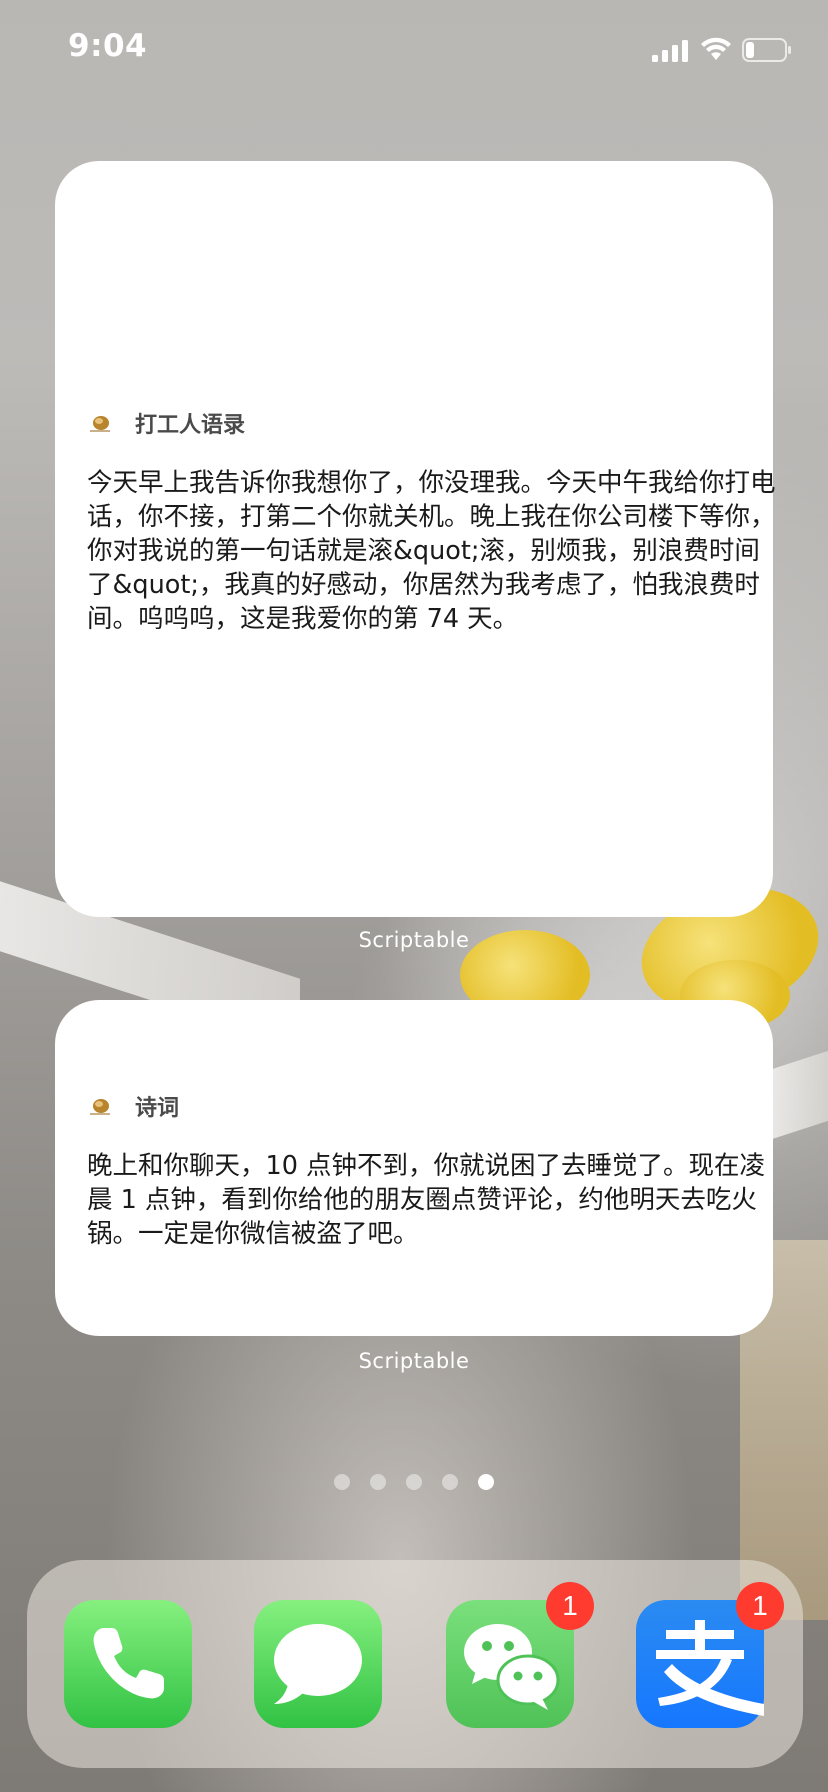 The image size is (828, 1792). Describe the element at coordinates (190, 425) in the screenshot. I see `widget-title: 打工人语录` at that location.